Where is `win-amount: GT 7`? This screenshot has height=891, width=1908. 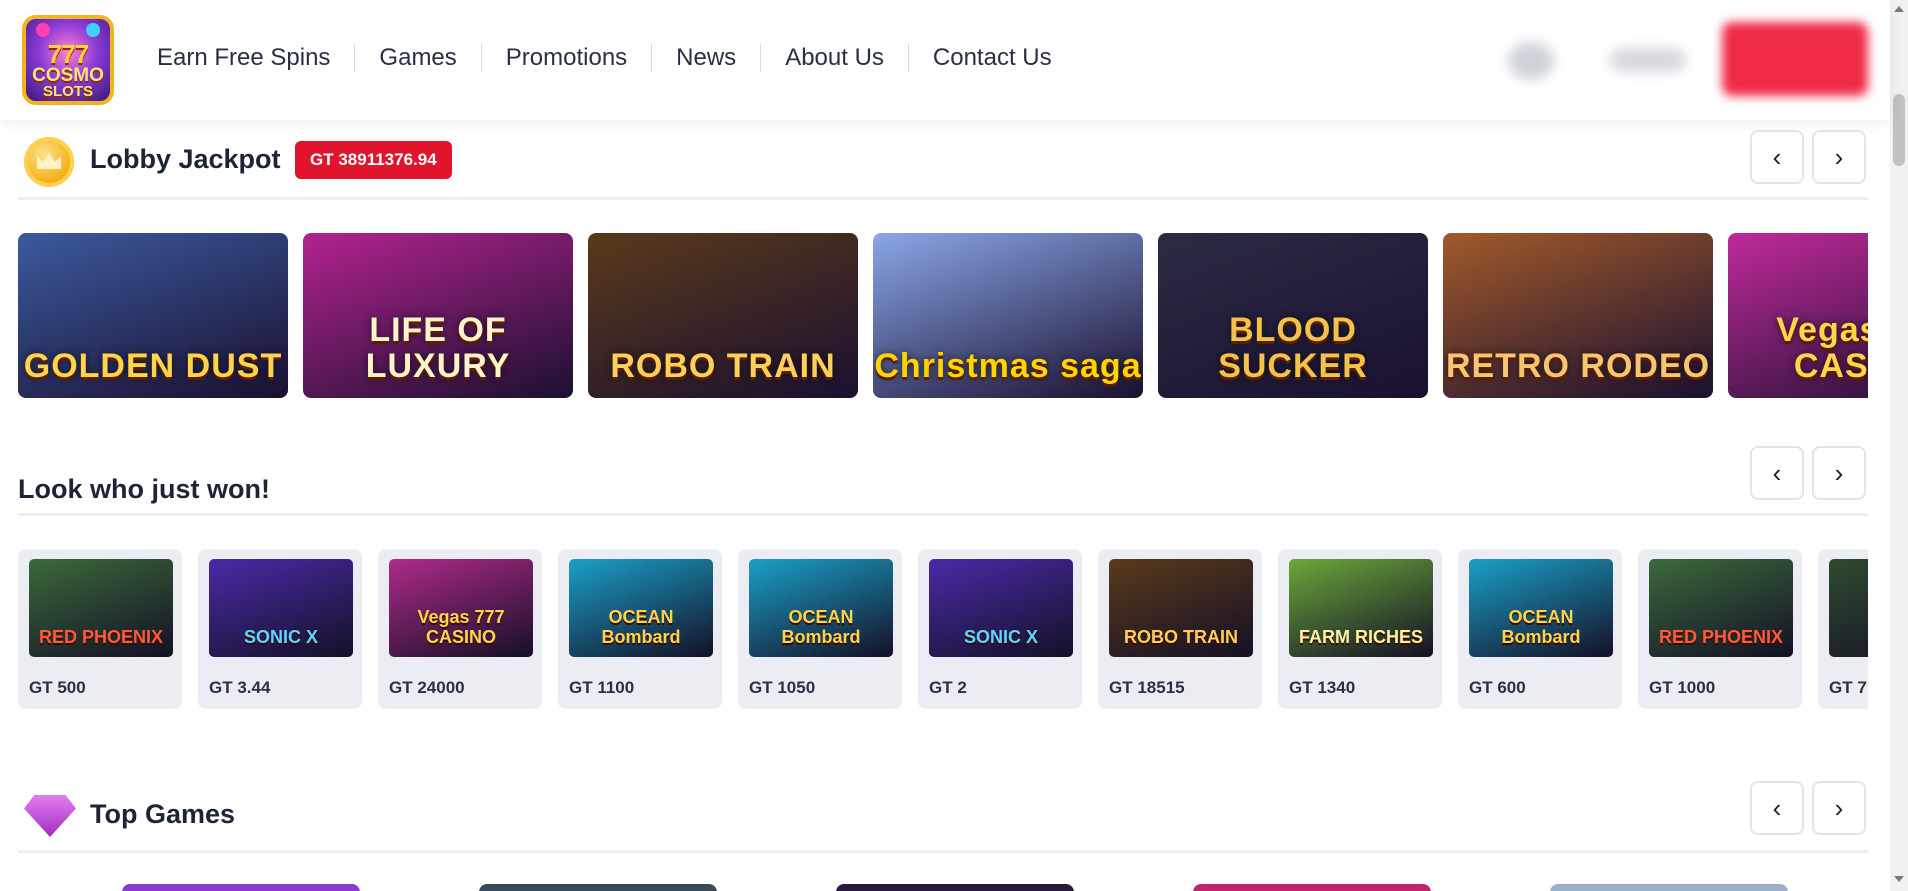 win-amount: GT 7 is located at coordinates (1848, 687).